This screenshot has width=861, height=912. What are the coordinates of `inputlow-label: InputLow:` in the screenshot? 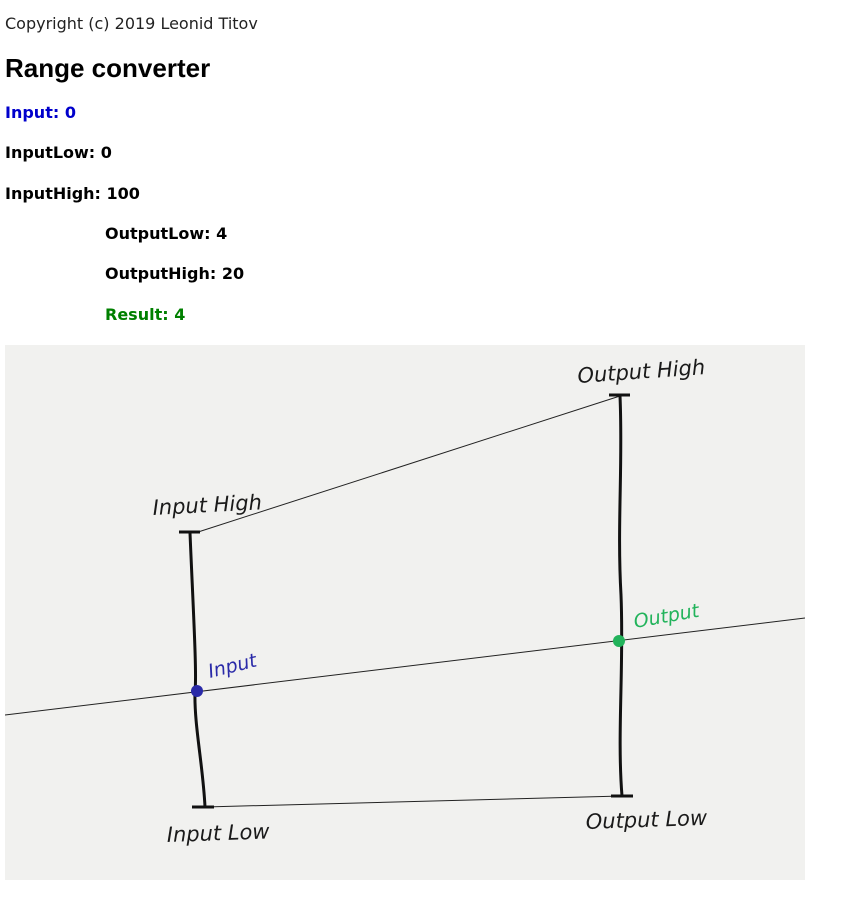 It's located at (50, 152).